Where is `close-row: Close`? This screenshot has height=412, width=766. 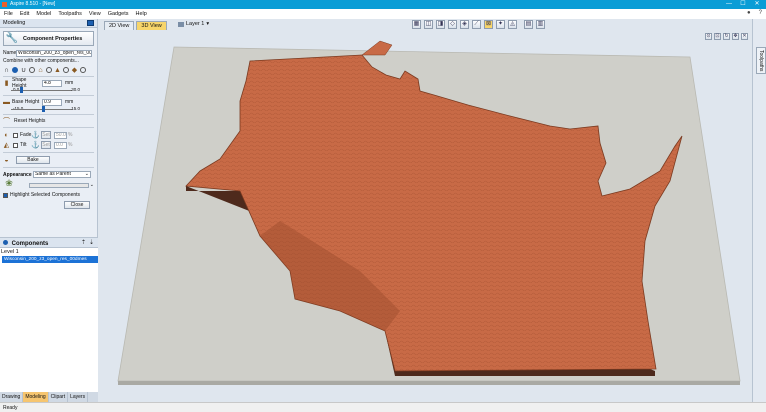
close-row: Close is located at coordinates (48, 204).